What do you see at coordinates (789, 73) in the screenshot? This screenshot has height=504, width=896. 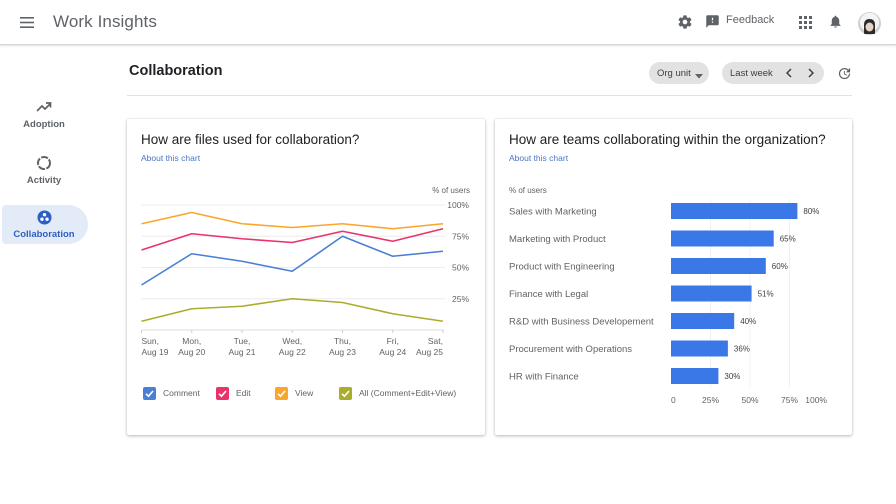 I see `chevron-left-icon` at bounding box center [789, 73].